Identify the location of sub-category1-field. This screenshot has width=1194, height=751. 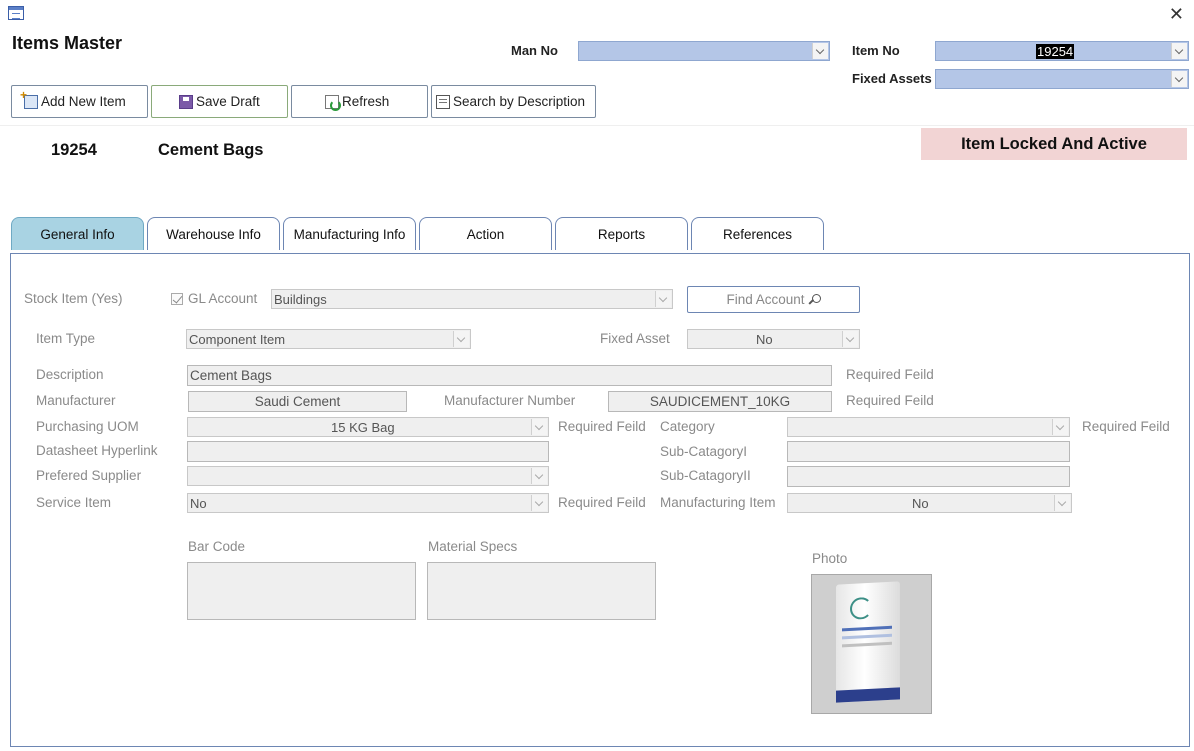
(928, 451).